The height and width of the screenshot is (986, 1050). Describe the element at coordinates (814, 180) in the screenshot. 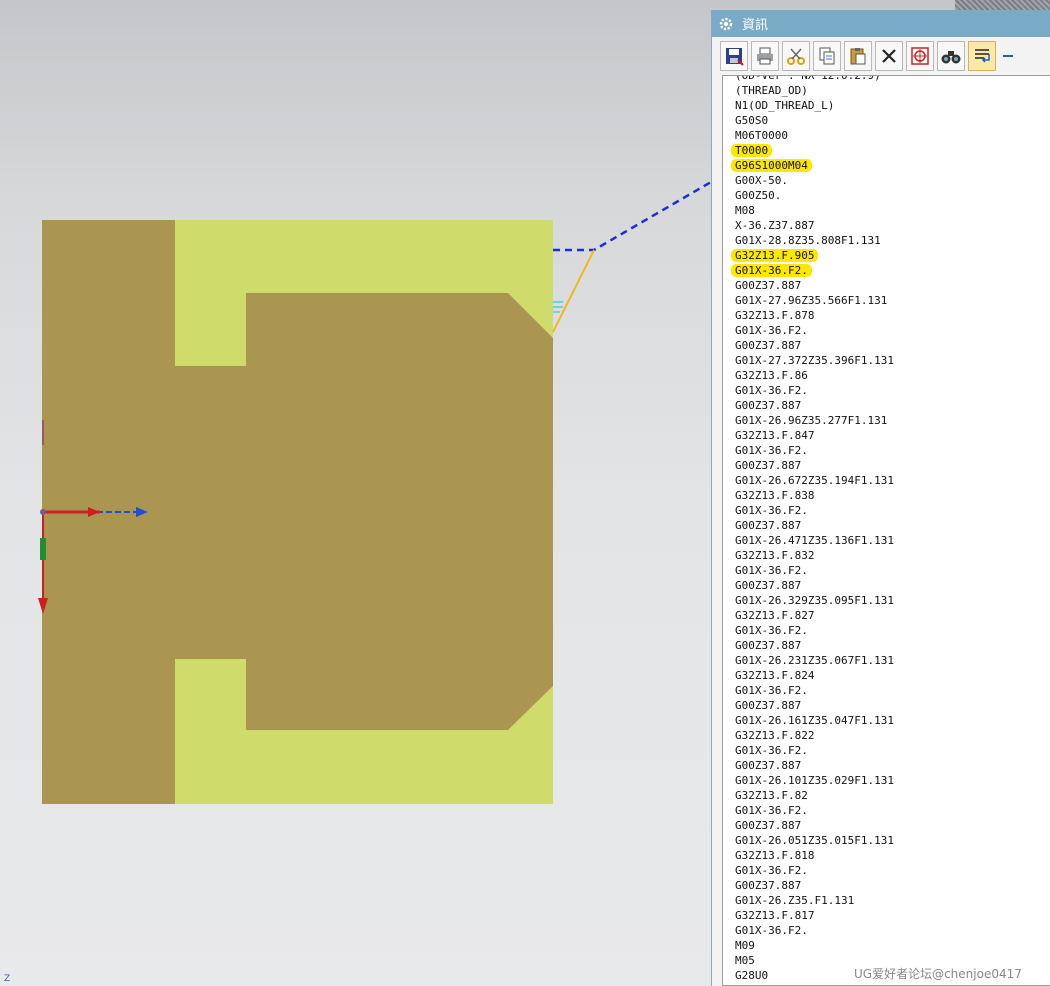

I see `code-line: G00X-50.` at that location.